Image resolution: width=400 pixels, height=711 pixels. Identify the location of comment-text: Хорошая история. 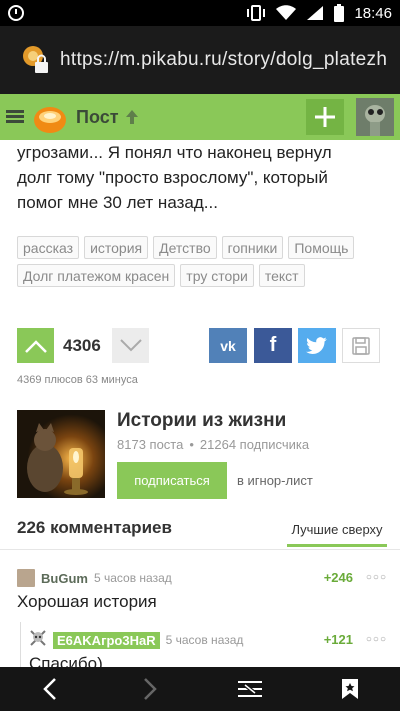
(87, 601).